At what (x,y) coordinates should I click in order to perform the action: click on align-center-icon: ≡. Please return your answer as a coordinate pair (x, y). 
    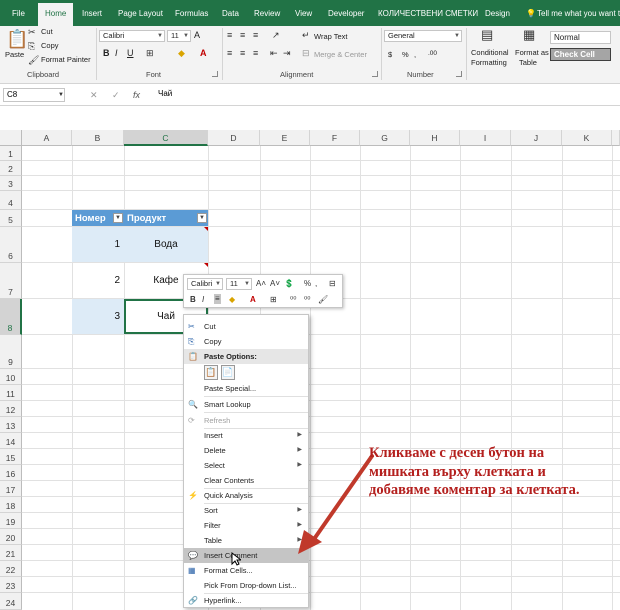
    Looking at the image, I should click on (242, 53).